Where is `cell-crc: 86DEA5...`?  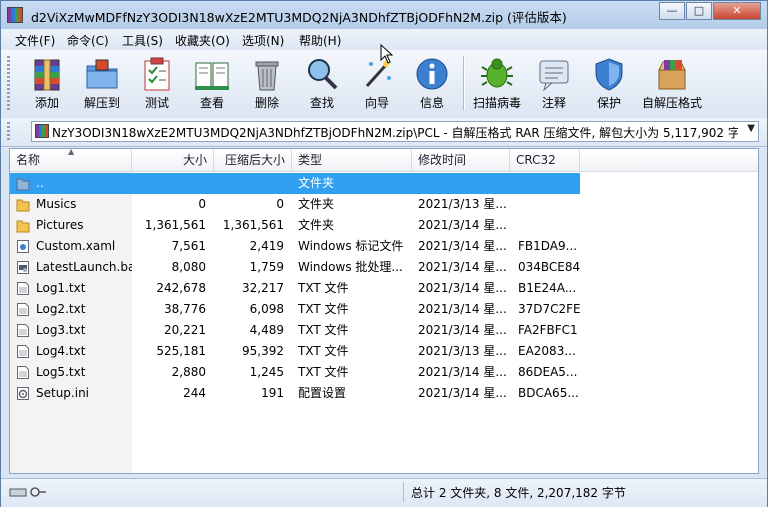 cell-crc: 86DEA5... is located at coordinates (548, 372).